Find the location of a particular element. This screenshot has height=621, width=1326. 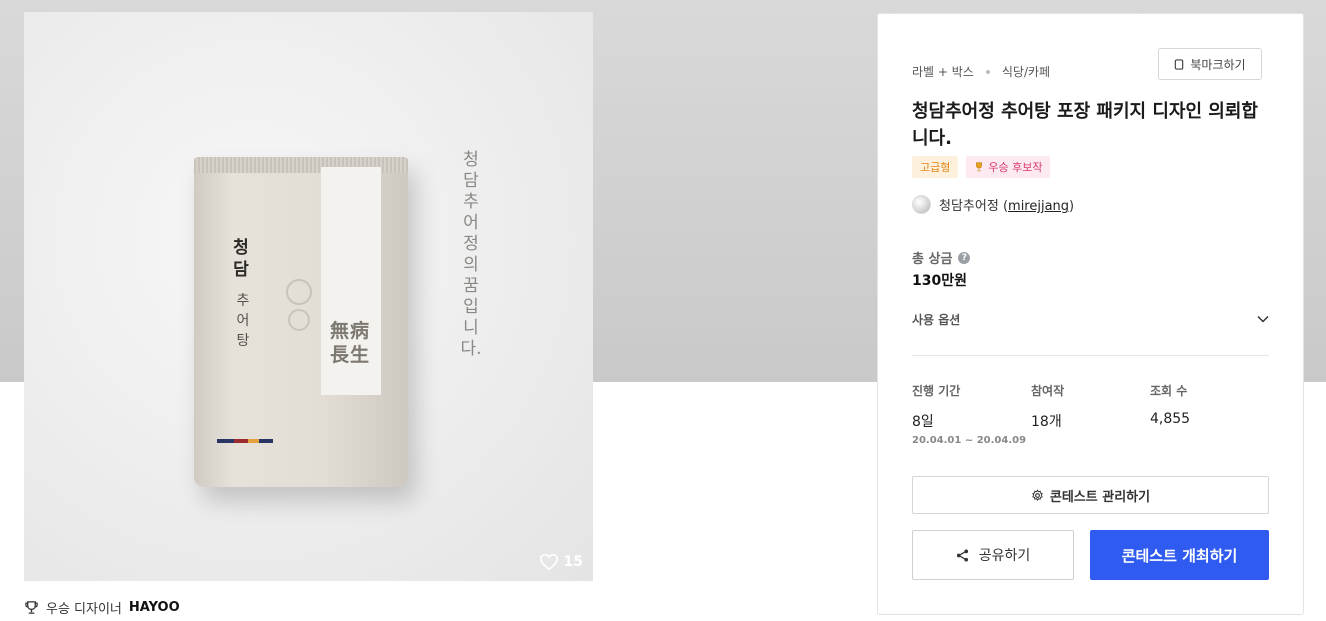

share-button: 공유하기 is located at coordinates (993, 555).